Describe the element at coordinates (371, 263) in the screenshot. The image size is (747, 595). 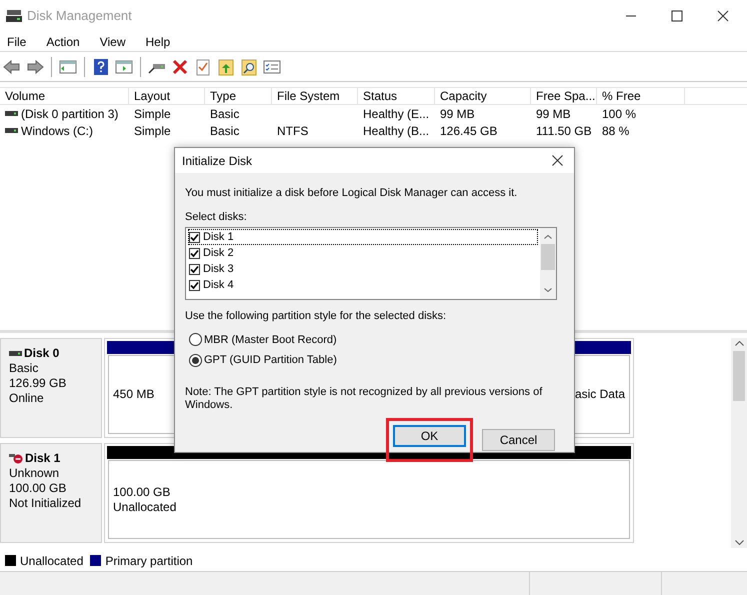
I see `disk-list: Disk 1 Disk 2 Disk 3 Disk 4` at that location.